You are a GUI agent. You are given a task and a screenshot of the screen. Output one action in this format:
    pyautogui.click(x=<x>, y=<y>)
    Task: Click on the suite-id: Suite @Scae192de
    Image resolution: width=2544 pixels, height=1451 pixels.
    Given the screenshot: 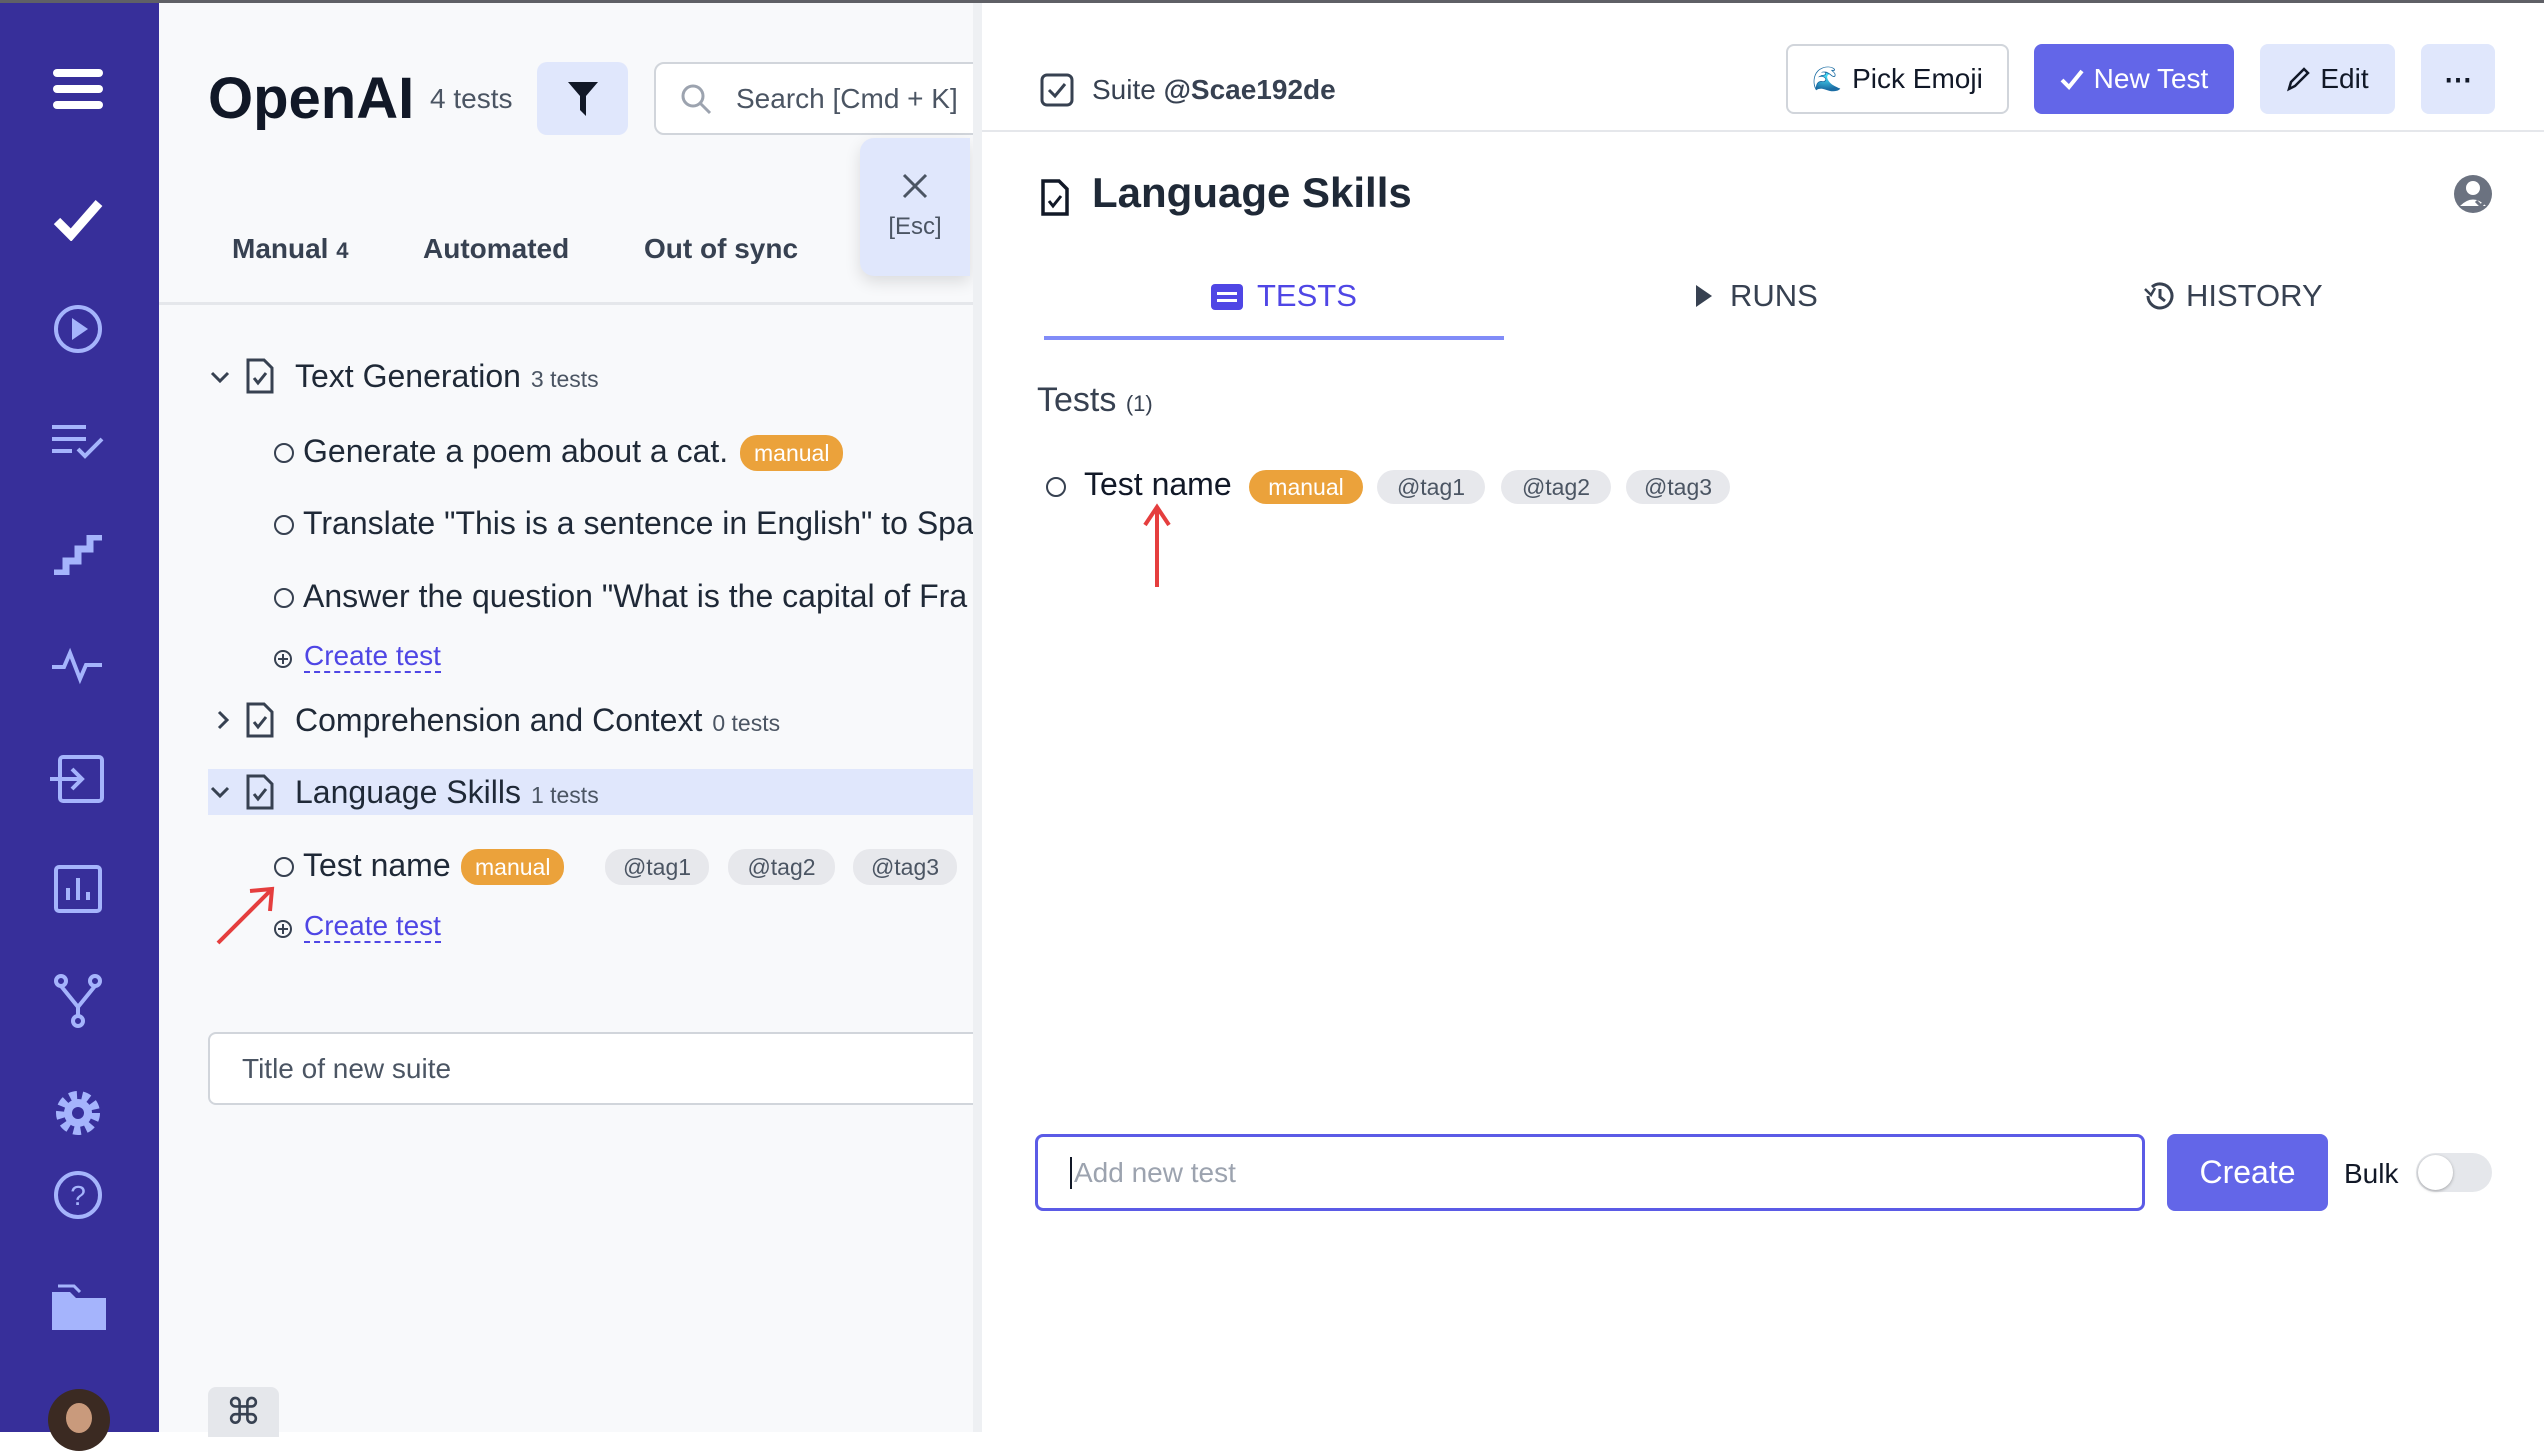 What is the action you would take?
    pyautogui.click(x=1214, y=89)
    